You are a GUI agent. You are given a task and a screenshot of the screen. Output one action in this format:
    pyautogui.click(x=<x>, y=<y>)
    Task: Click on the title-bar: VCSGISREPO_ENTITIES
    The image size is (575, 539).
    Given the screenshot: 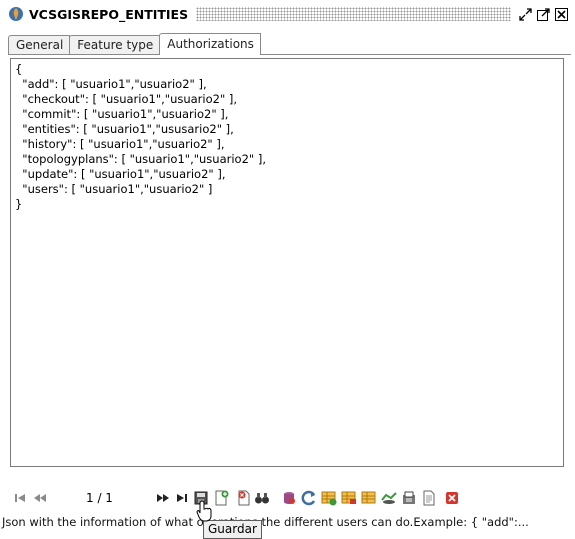 What is the action you would take?
    pyautogui.click(x=287, y=14)
    